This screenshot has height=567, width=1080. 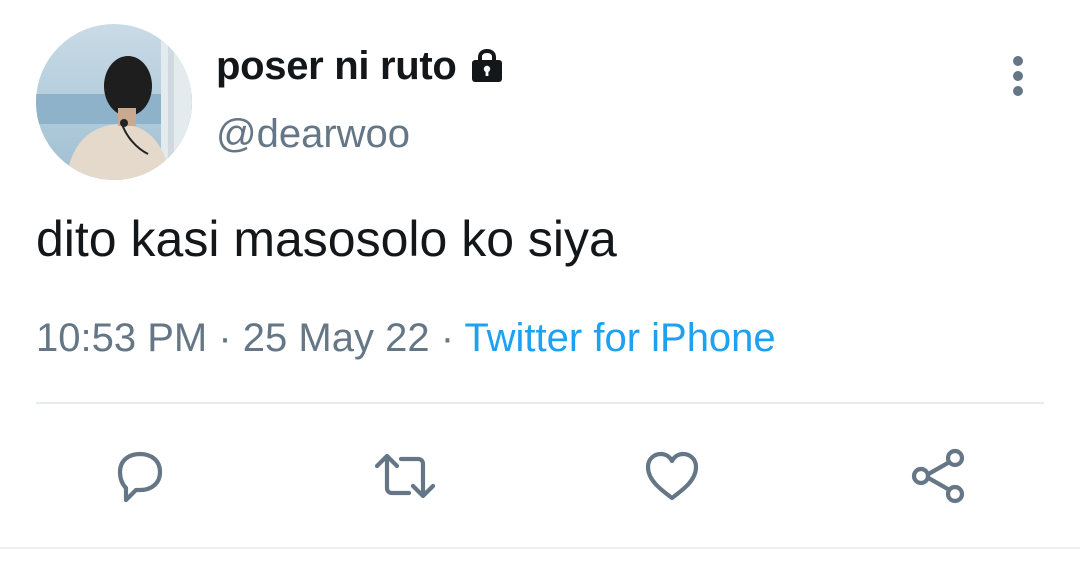 I want to click on avatar-image, so click(x=114, y=102).